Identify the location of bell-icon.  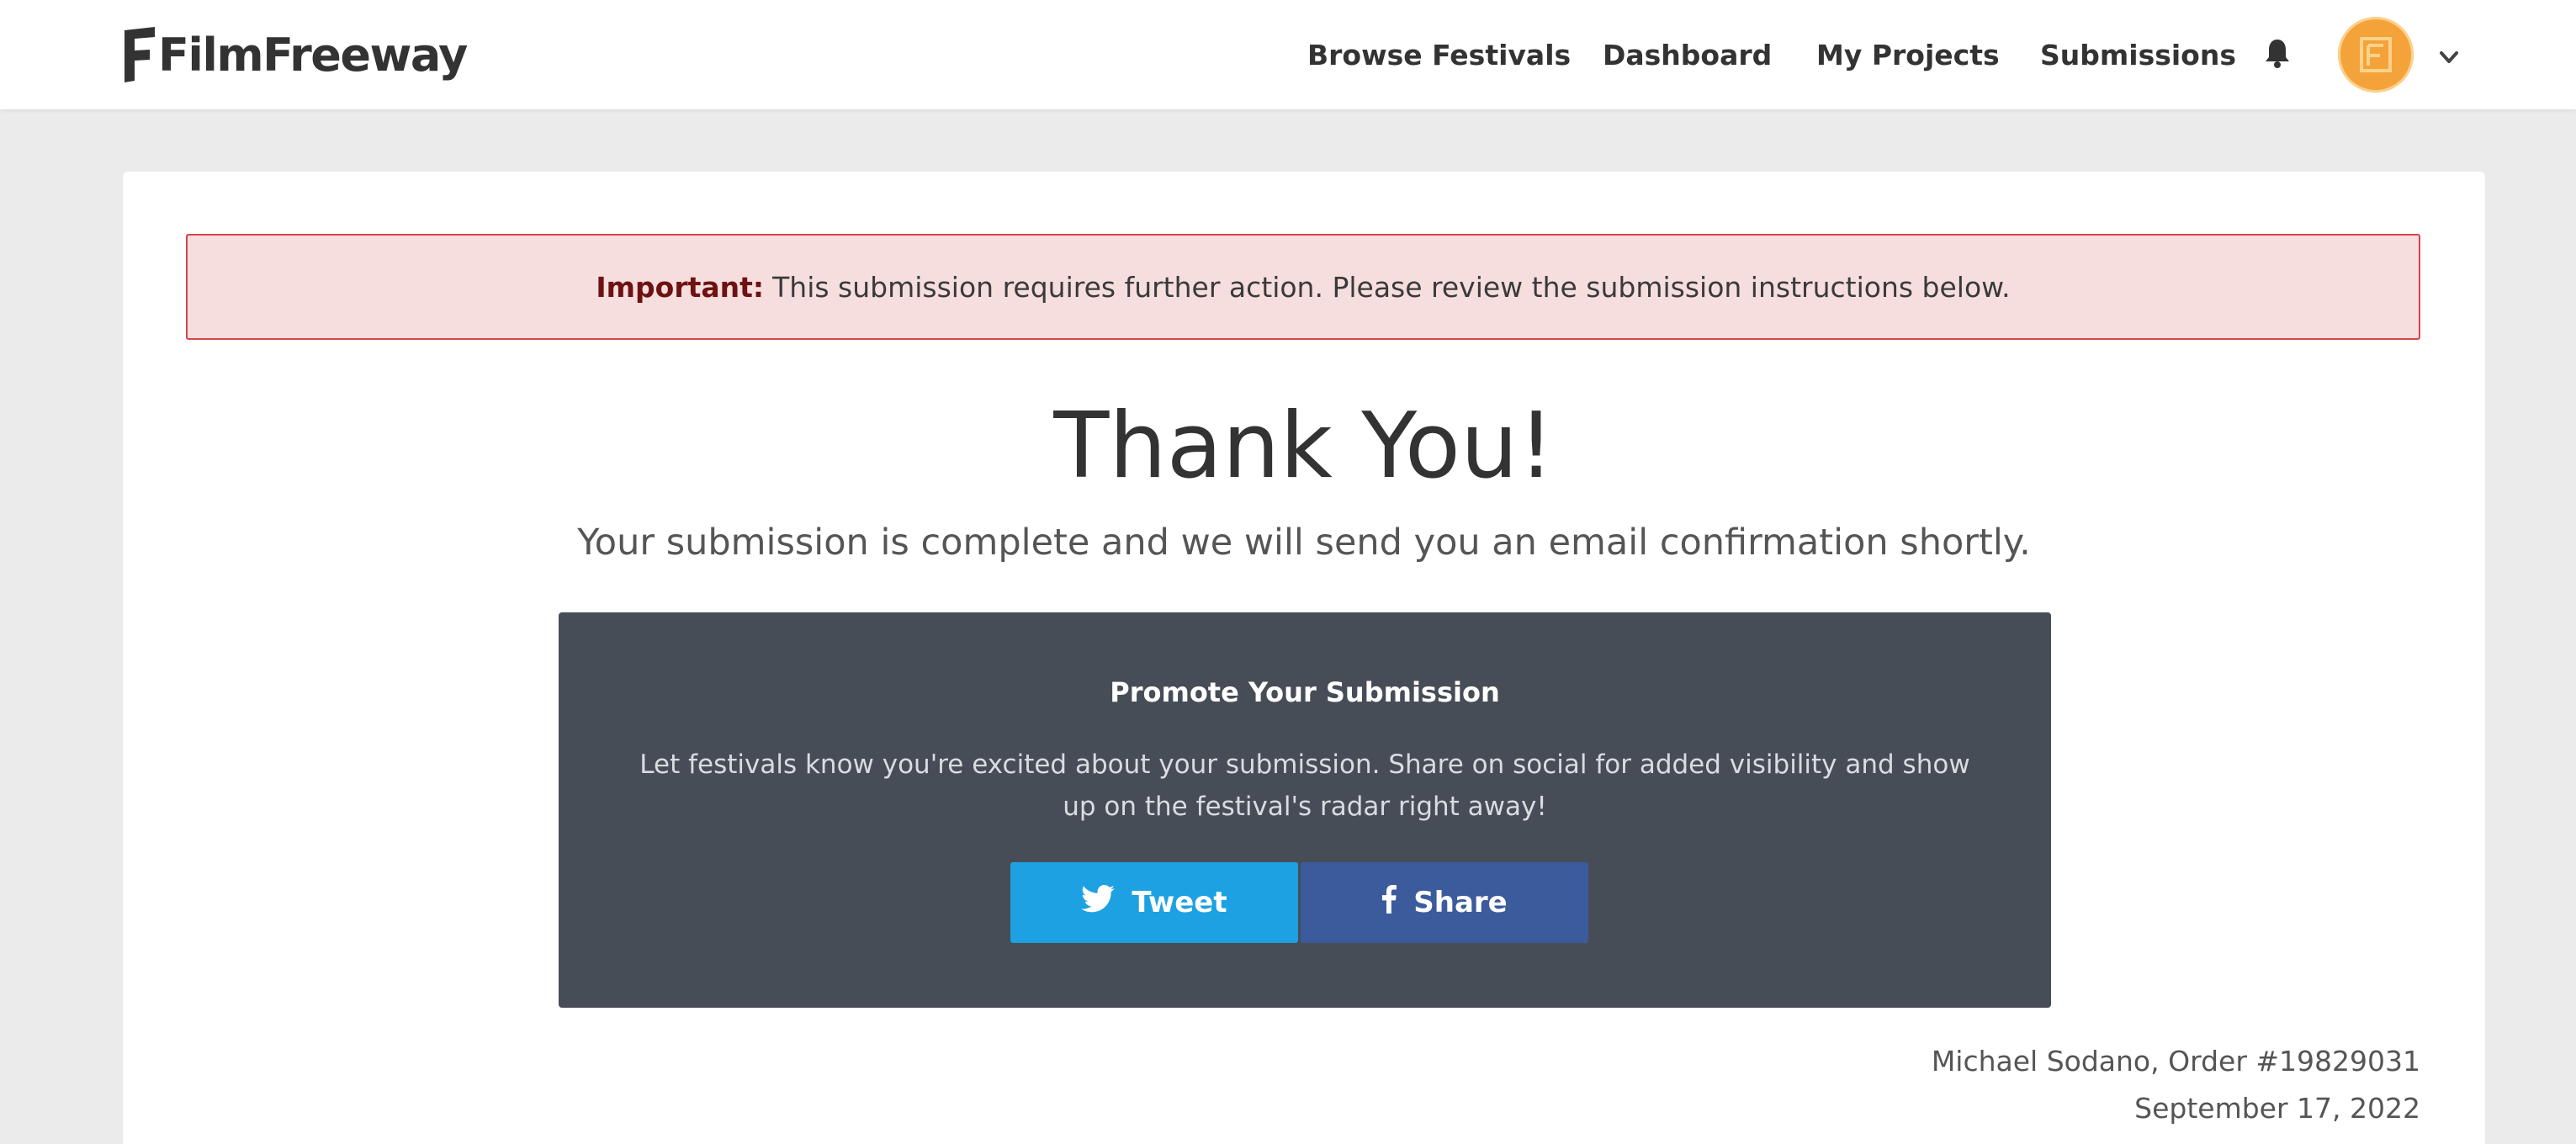
(2277, 53).